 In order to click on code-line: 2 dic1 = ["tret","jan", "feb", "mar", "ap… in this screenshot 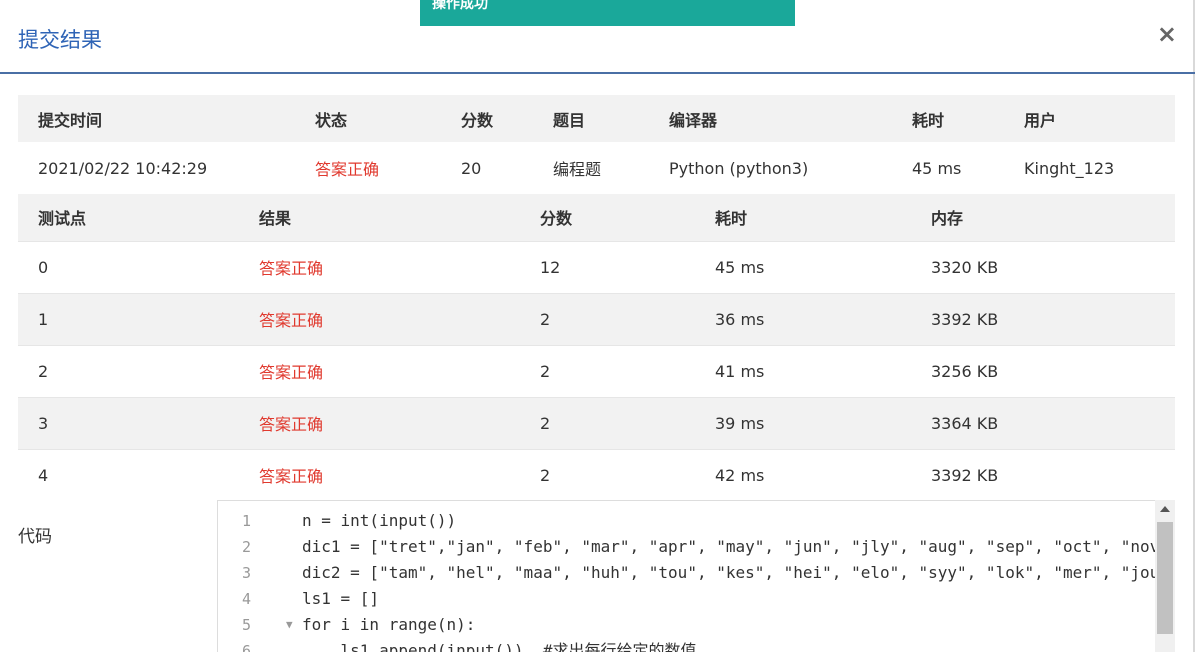, I will do `click(688, 547)`.